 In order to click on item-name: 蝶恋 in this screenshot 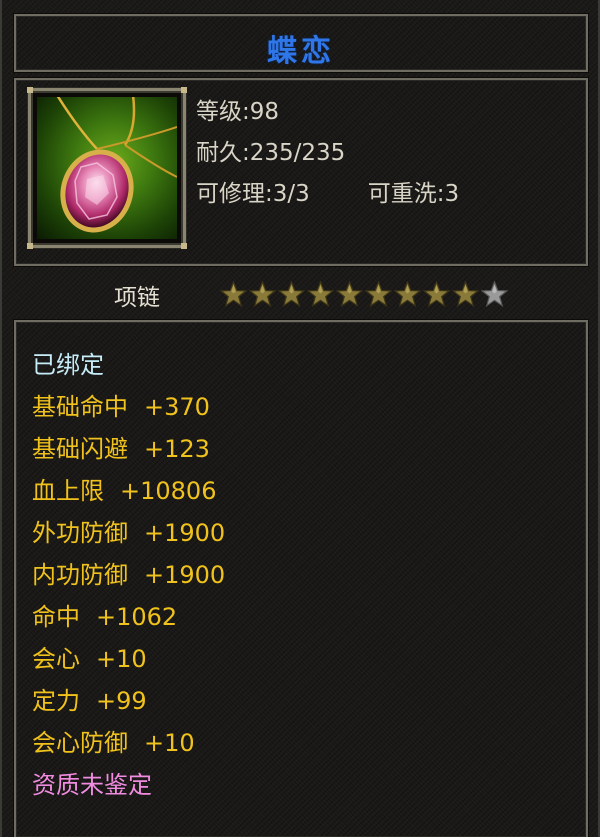, I will do `click(301, 51)`.